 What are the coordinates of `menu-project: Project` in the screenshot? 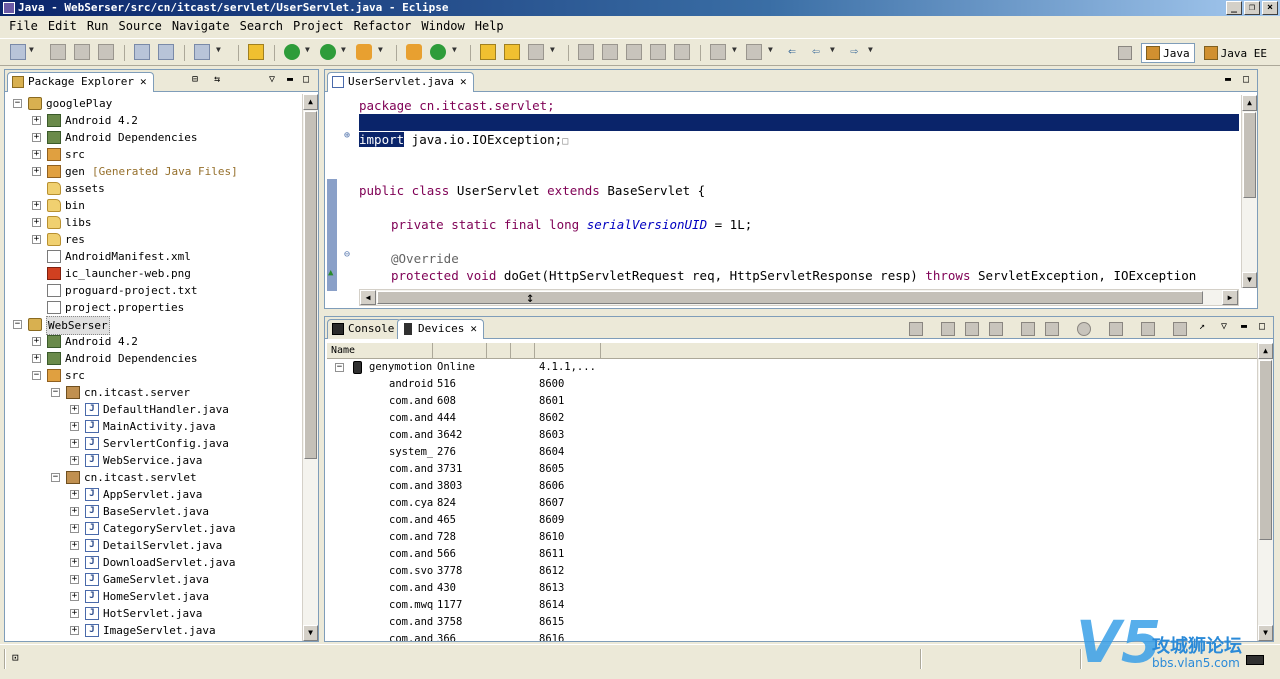 It's located at (318, 26).